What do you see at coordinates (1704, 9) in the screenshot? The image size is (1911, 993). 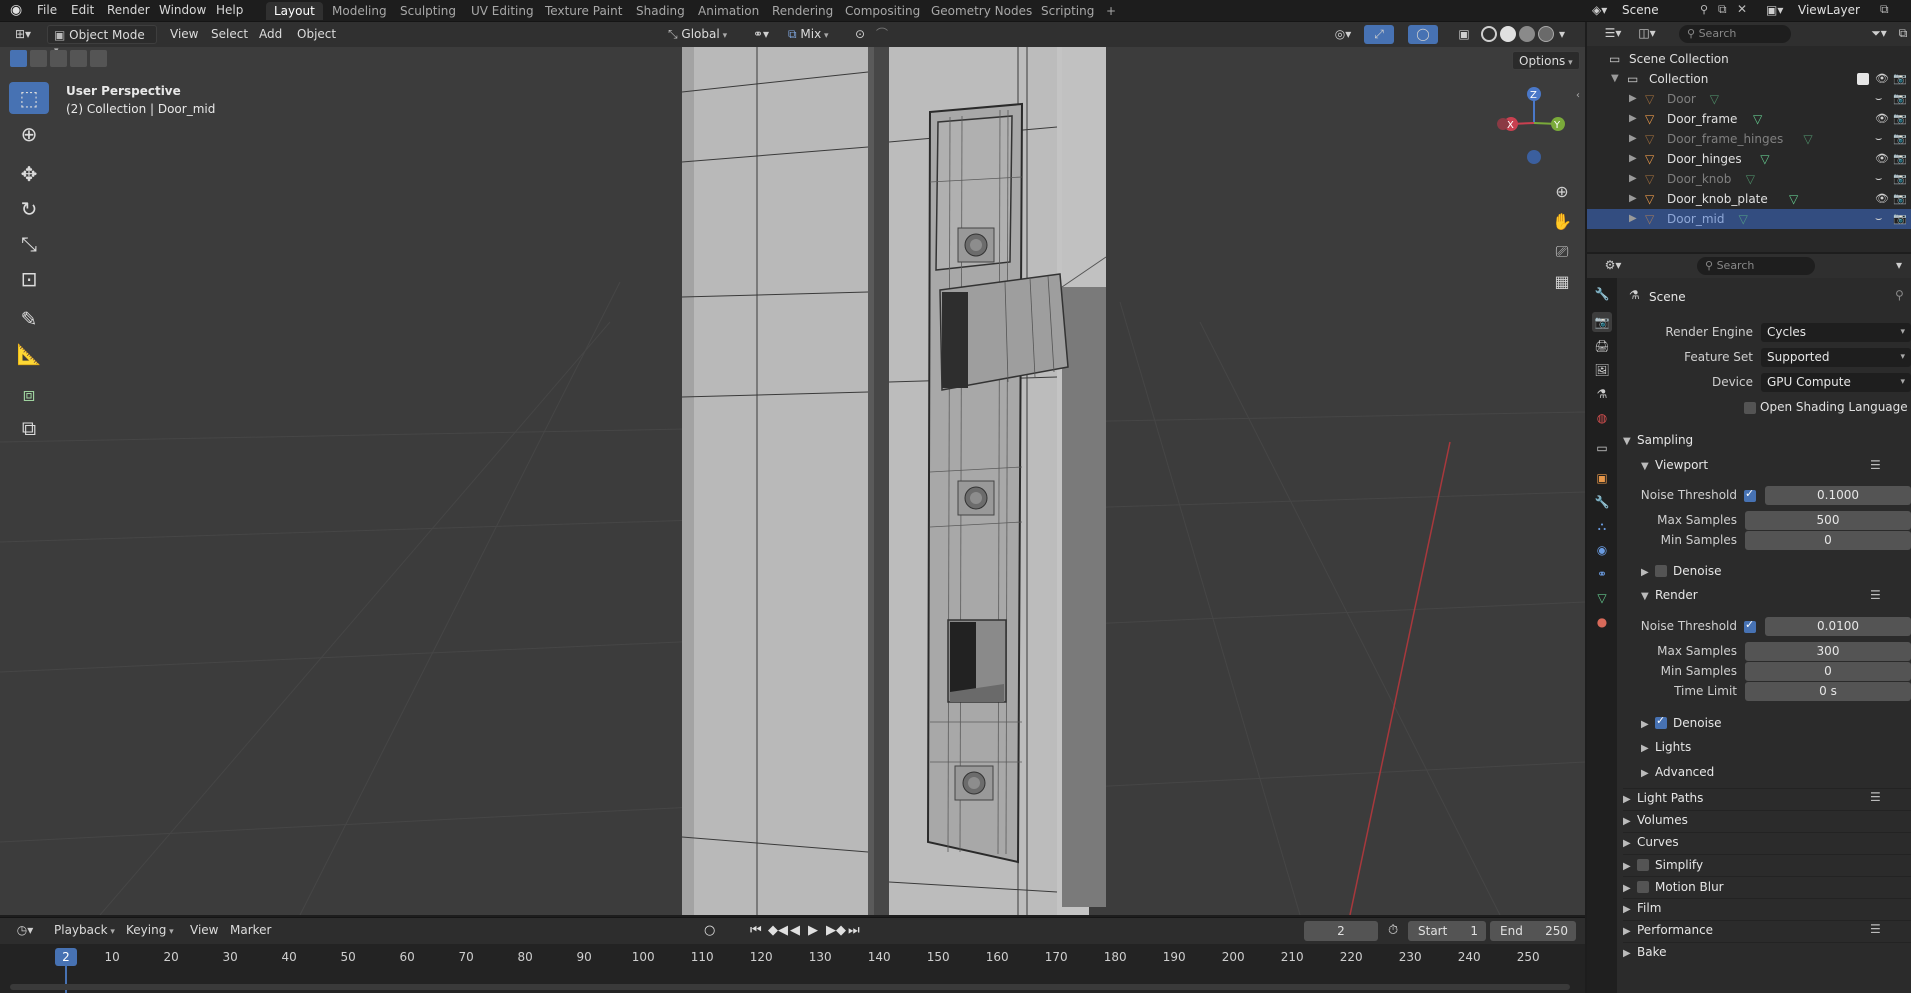 I see `pin-scene-icon: ⚲` at bounding box center [1704, 9].